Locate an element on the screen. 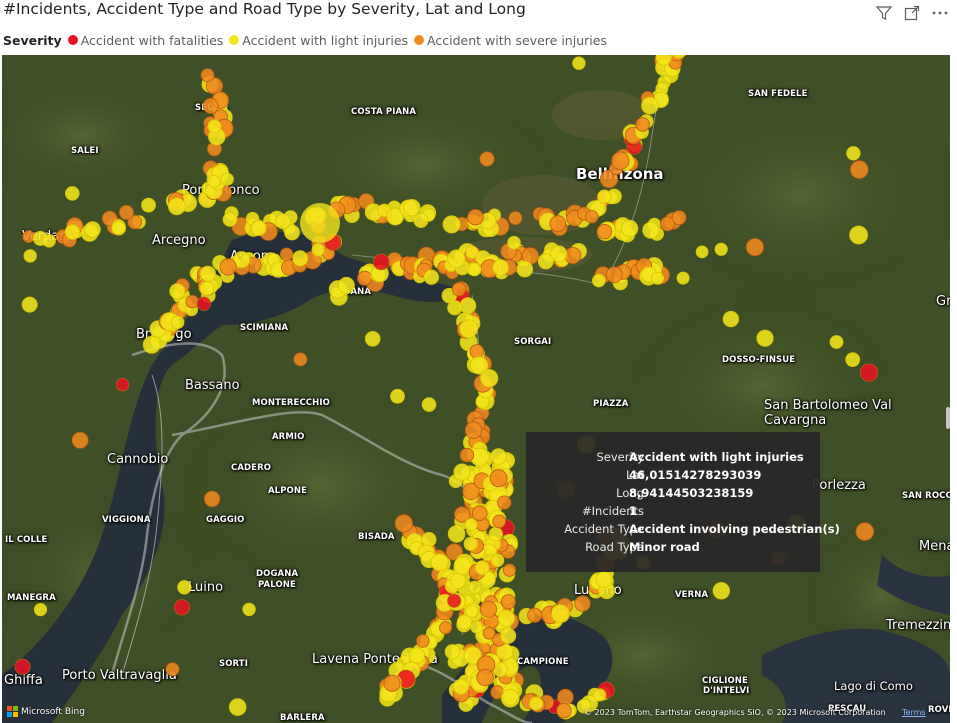  map-scroll-handle is located at coordinates (948, 418).